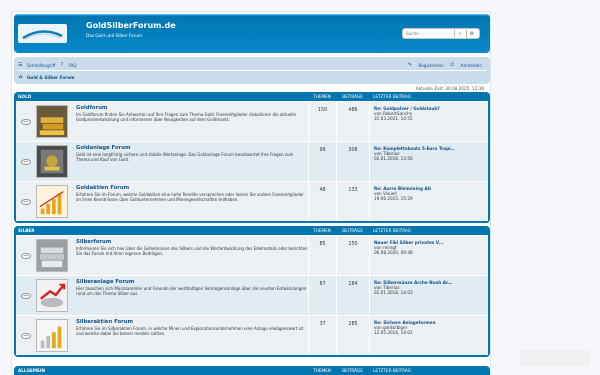 The image size is (600, 375). What do you see at coordinates (410, 64) in the screenshot?
I see `pencil-icon: ✎` at bounding box center [410, 64].